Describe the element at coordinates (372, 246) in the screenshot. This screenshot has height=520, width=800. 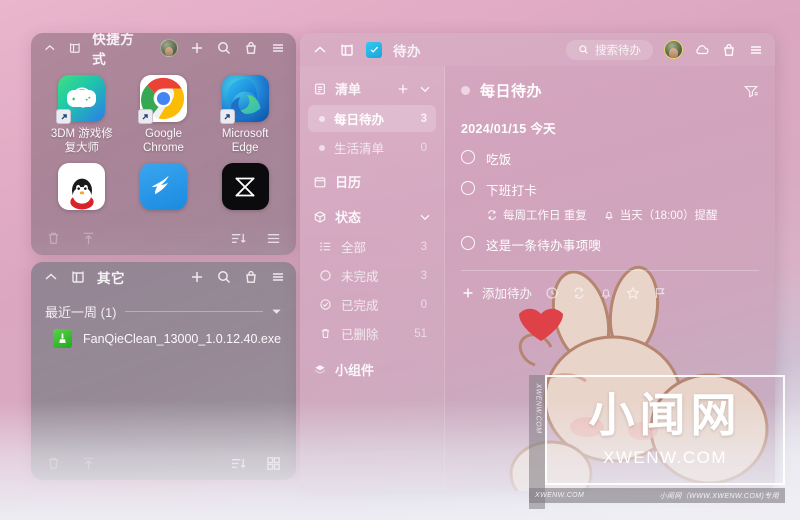
I see `sidebar-item-all: 全部 3` at that location.